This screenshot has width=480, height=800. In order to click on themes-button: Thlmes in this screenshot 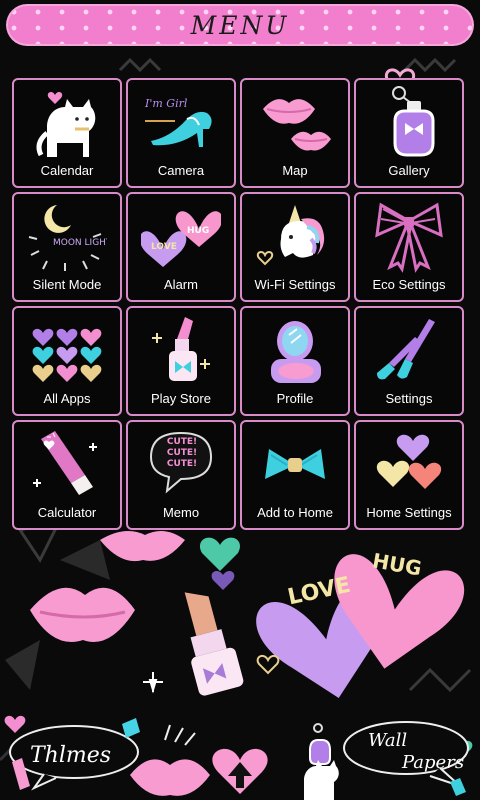, I will do `click(79, 756)`.